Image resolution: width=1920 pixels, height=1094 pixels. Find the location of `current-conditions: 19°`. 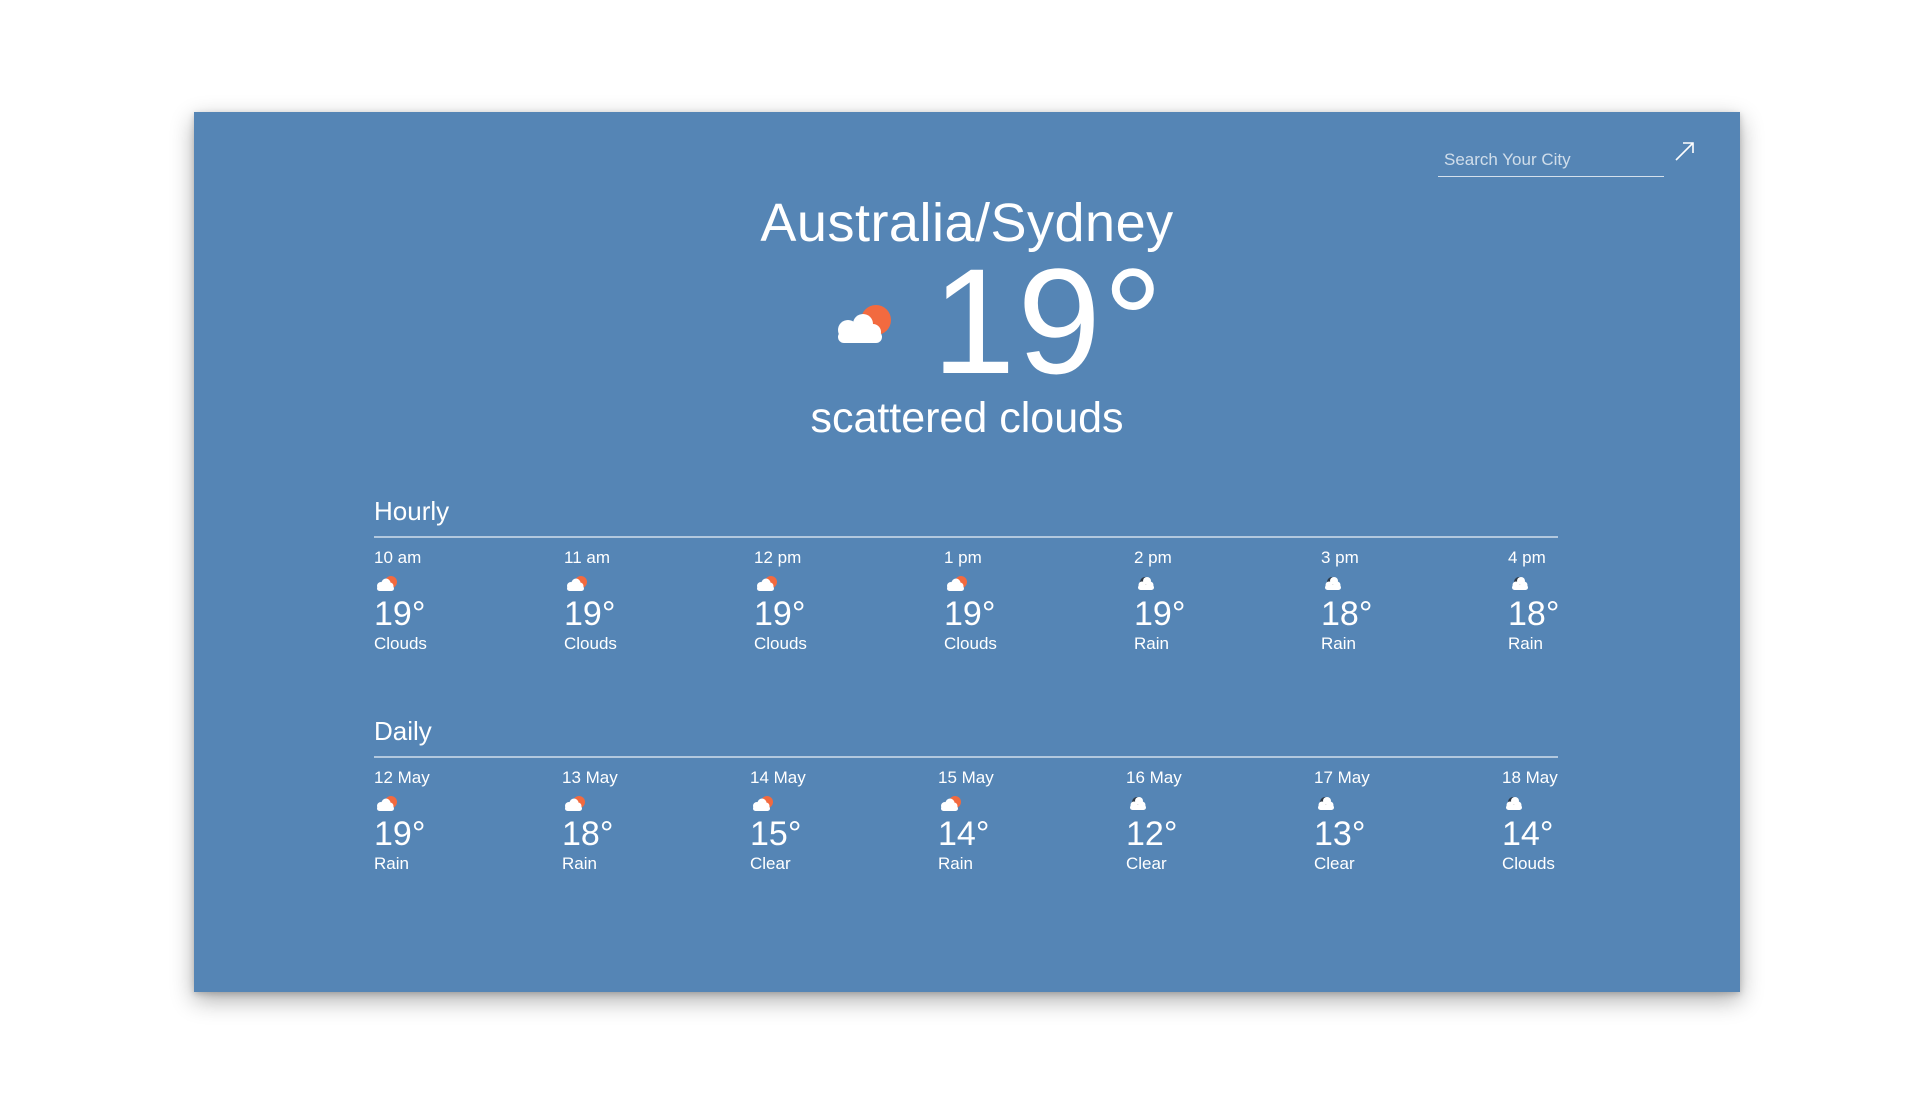

current-conditions: 19° is located at coordinates (967, 321).